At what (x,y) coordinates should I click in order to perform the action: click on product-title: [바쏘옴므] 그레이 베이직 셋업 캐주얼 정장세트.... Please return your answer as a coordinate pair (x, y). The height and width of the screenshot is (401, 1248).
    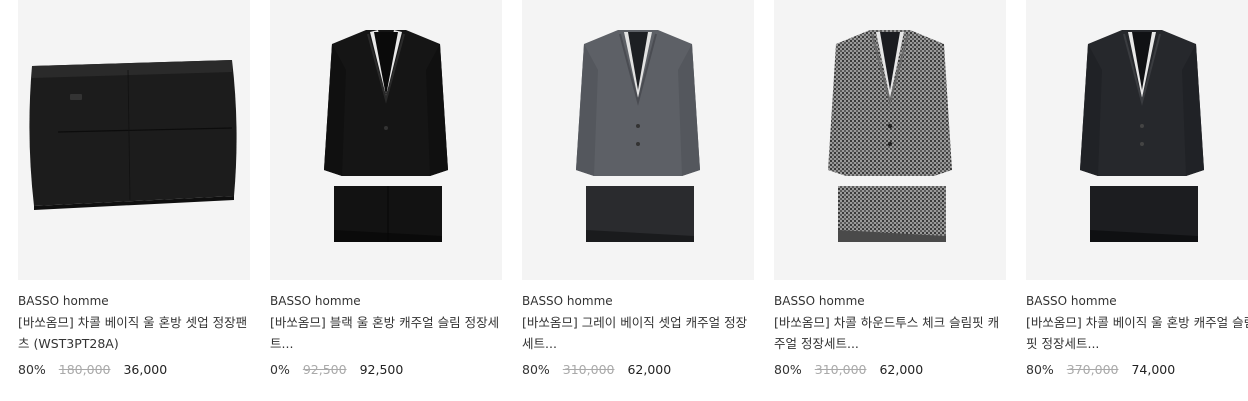
    Looking at the image, I should click on (638, 333).